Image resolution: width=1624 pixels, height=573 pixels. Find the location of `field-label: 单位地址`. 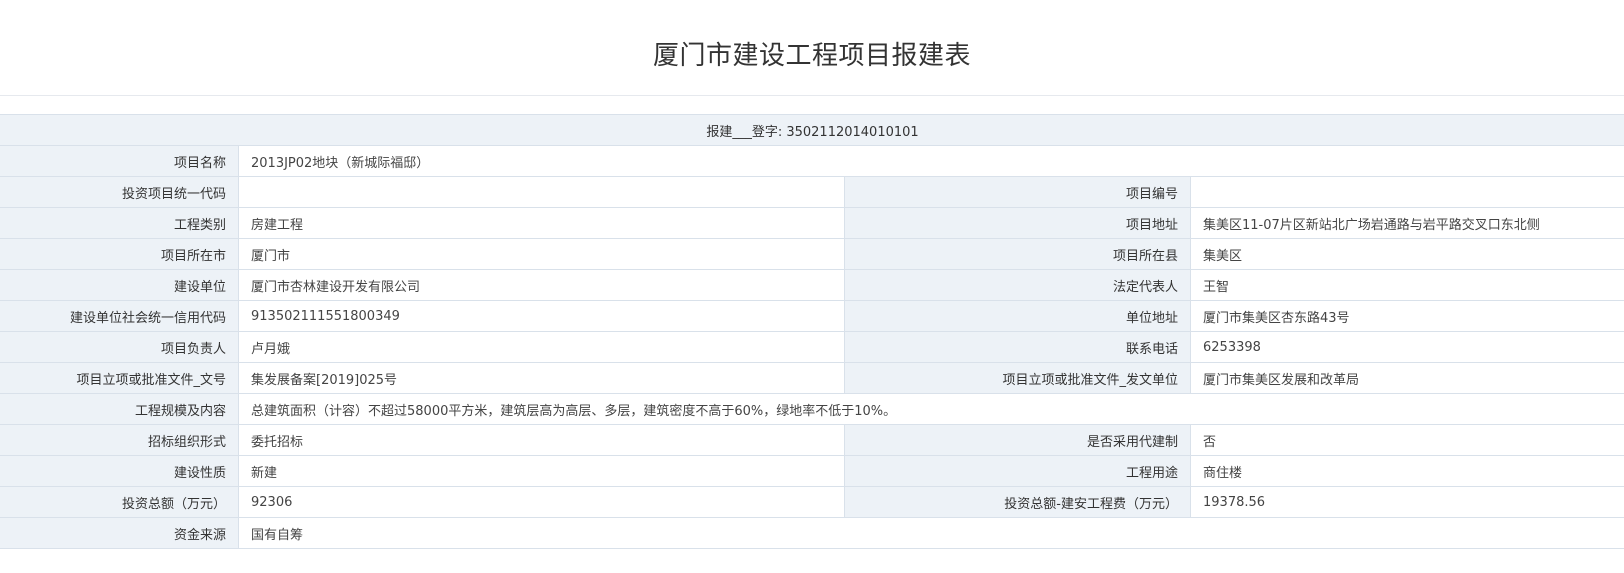

field-label: 单位地址 is located at coordinates (1017, 316).